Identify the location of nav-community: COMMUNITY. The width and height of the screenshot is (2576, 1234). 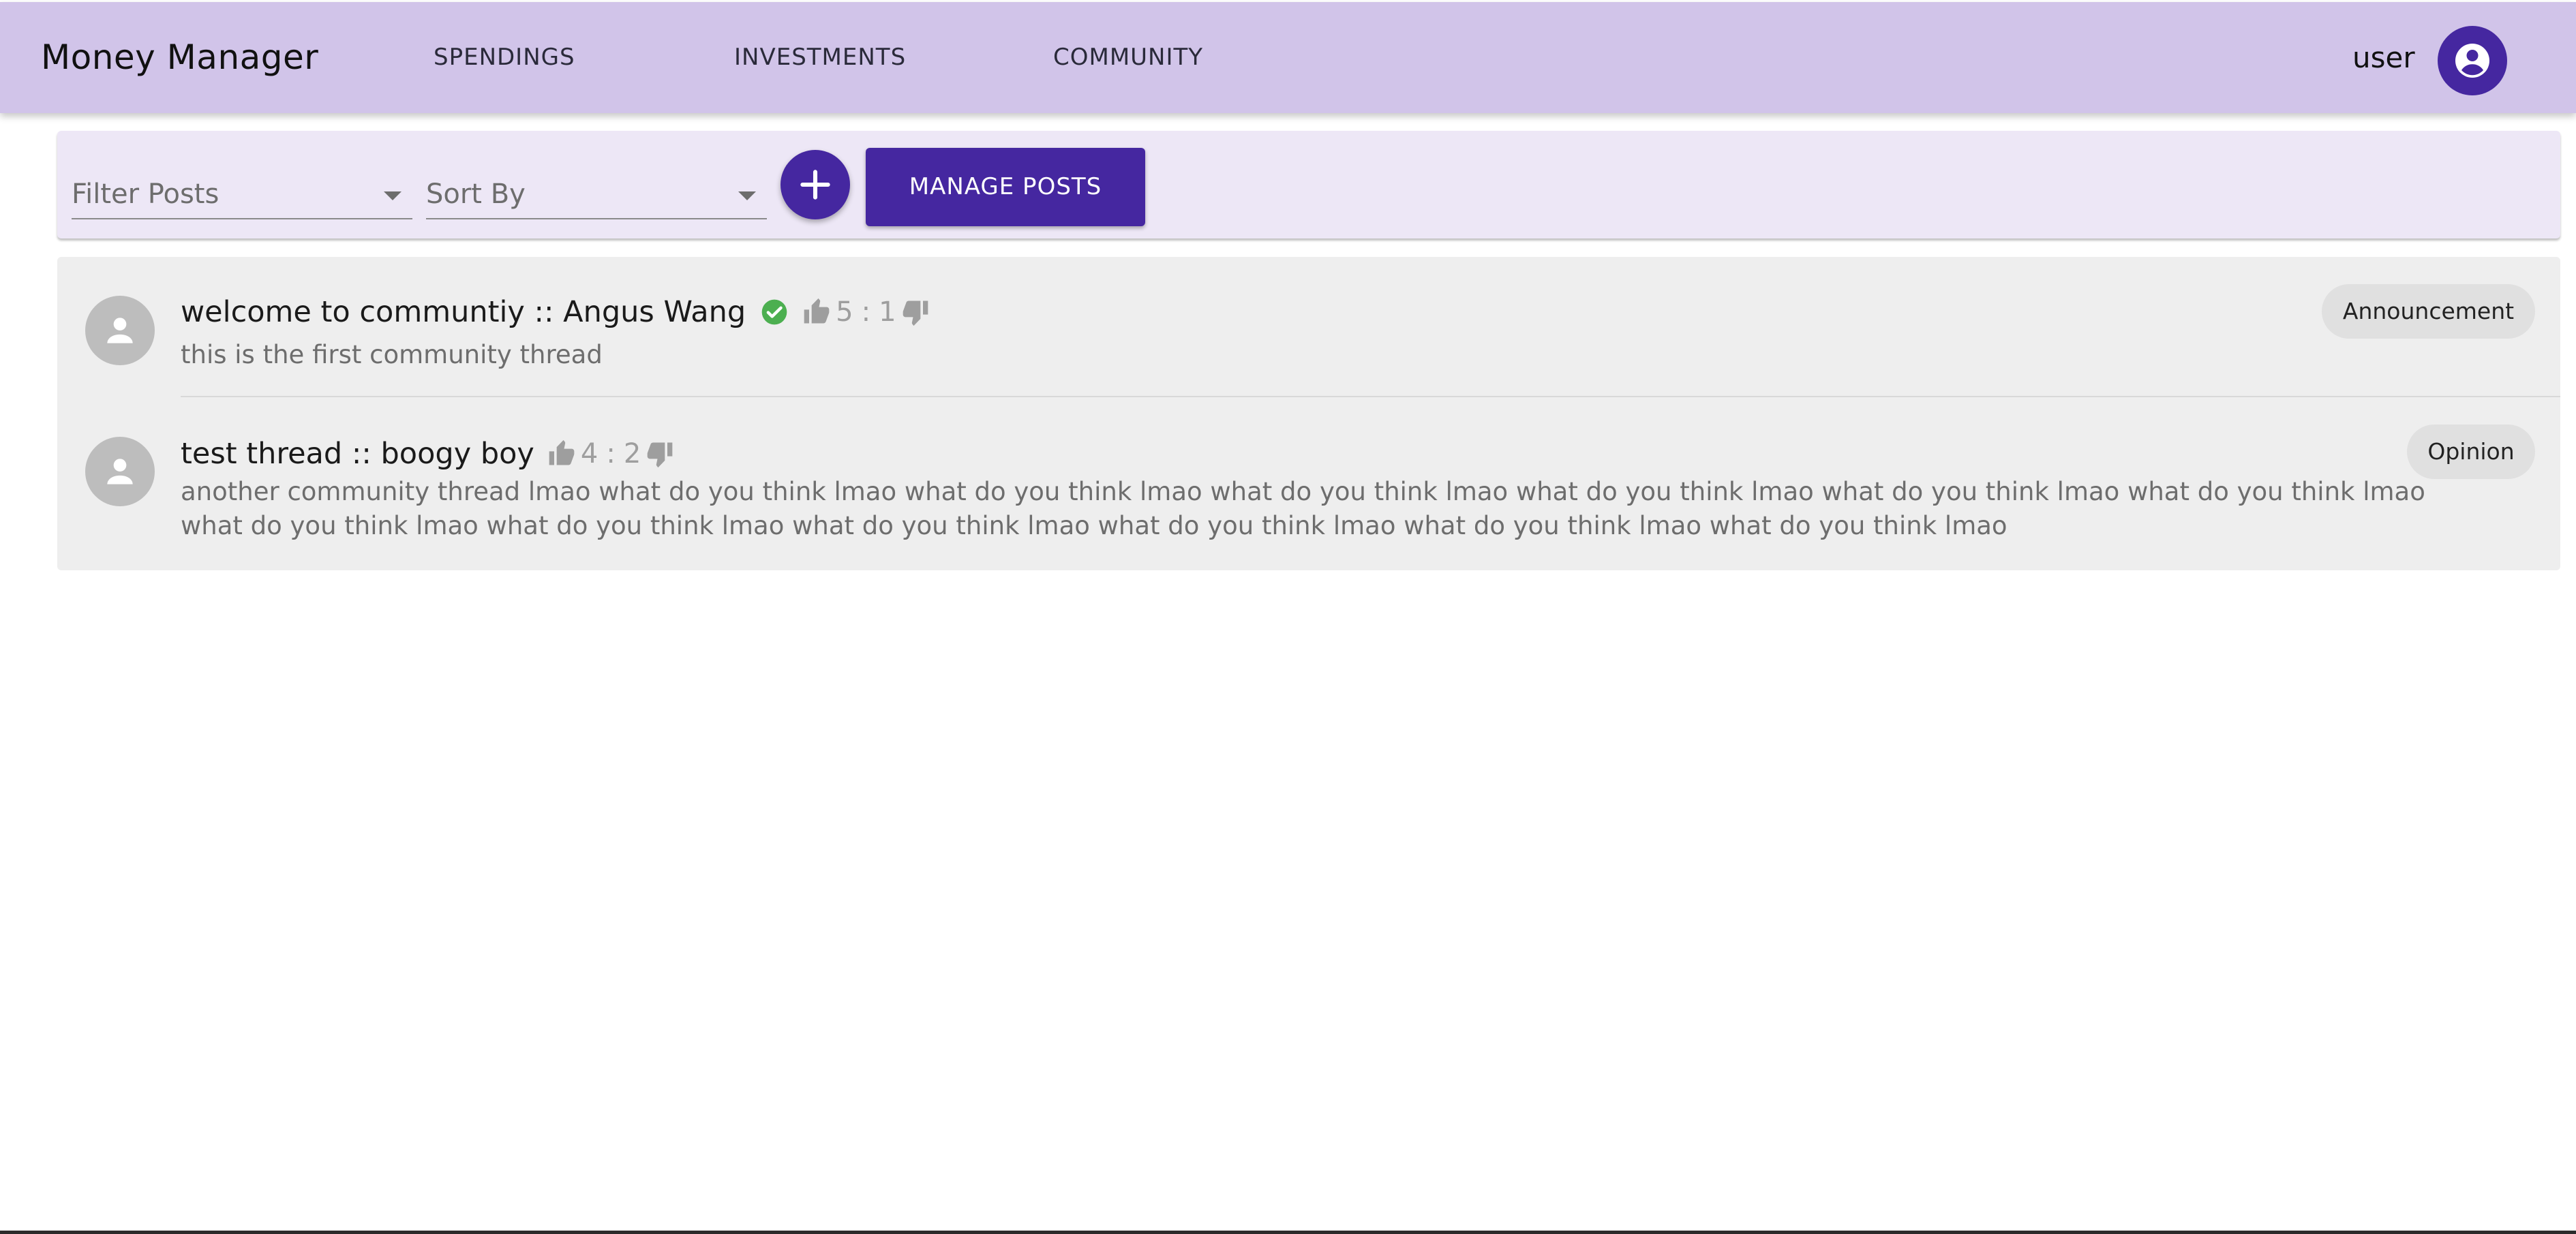
(1128, 58).